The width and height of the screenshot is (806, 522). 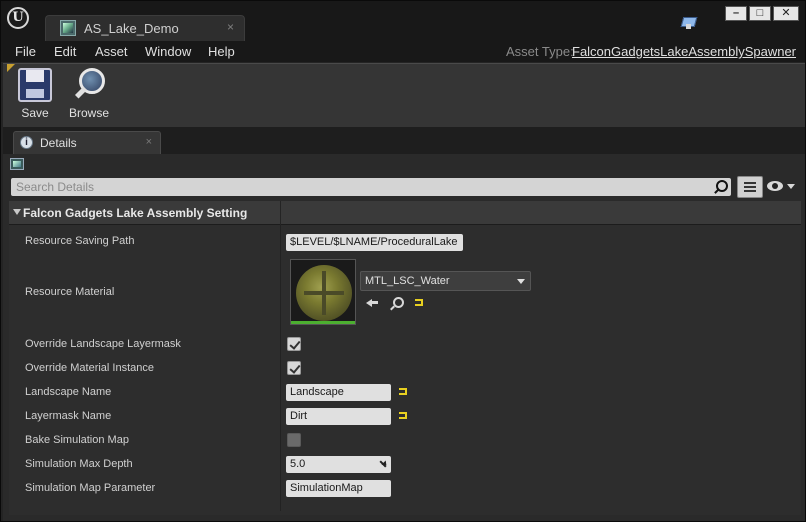 What do you see at coordinates (294, 440) in the screenshot?
I see `bake-simulation-map-checkbox` at bounding box center [294, 440].